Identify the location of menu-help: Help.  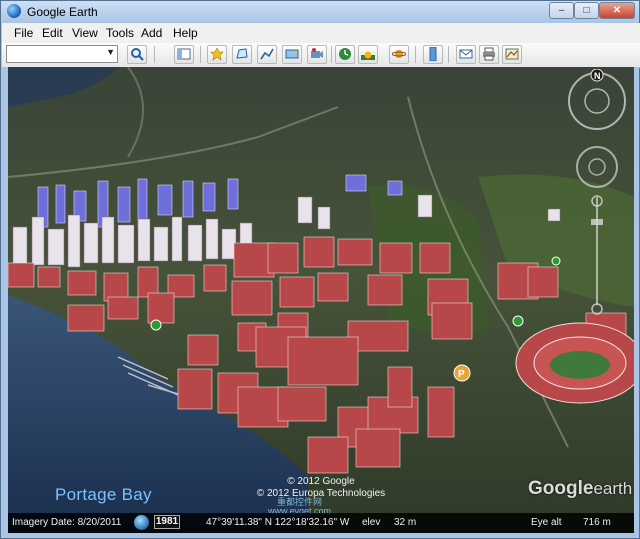
(185, 33).